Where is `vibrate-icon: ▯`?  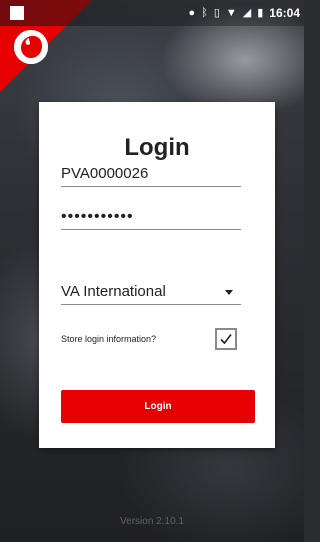 vibrate-icon: ▯ is located at coordinates (216, 13).